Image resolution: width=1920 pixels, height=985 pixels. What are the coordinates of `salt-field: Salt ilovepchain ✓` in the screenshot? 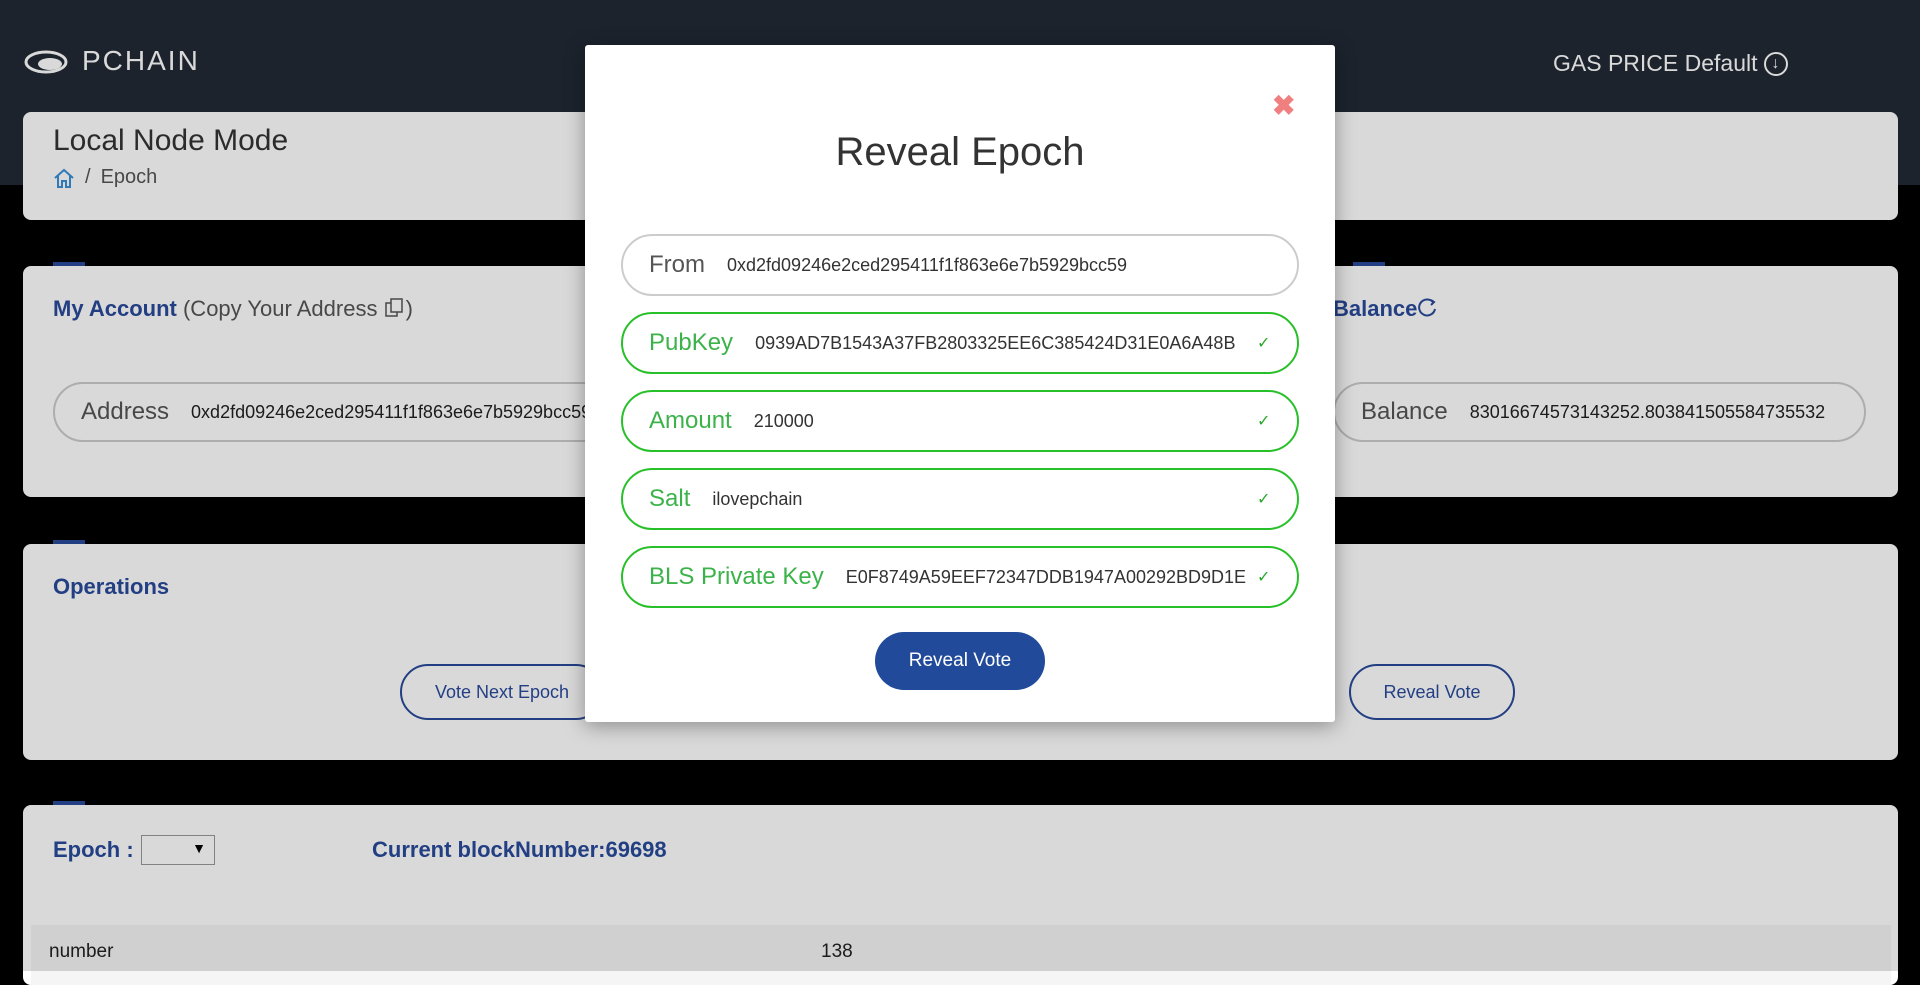 It's located at (960, 499).